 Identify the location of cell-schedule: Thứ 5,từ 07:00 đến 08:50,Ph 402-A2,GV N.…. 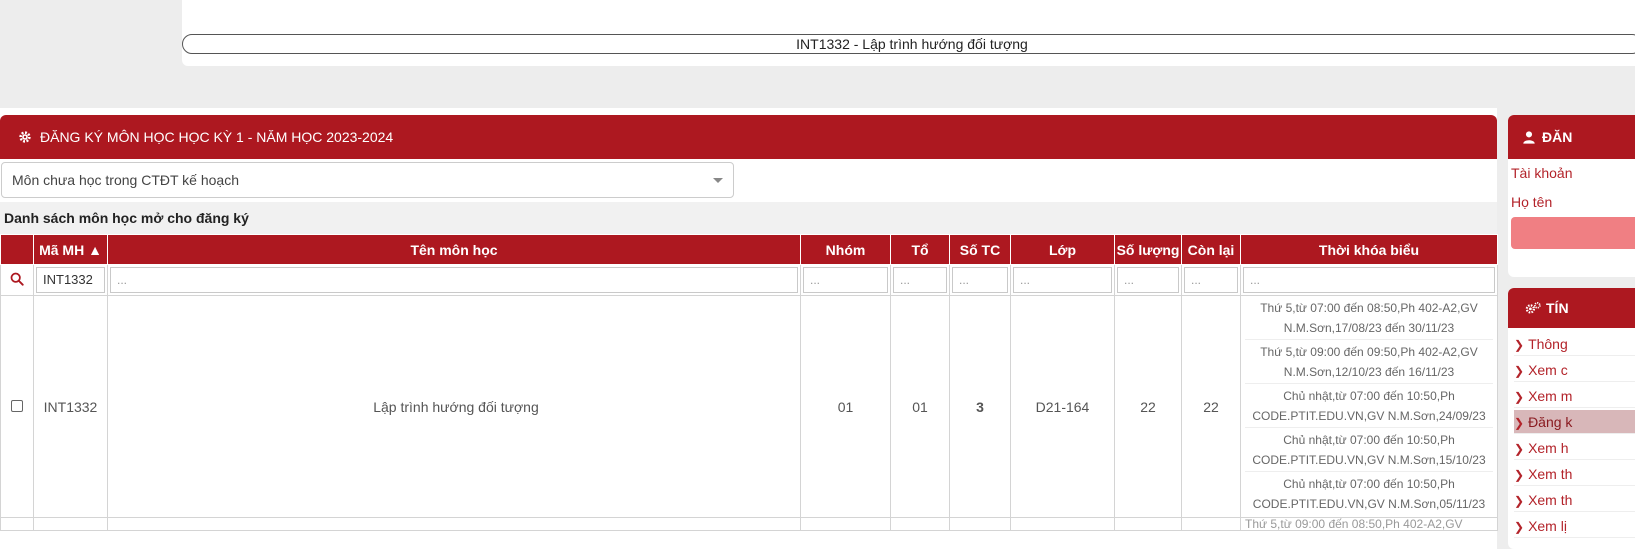
(1369, 406).